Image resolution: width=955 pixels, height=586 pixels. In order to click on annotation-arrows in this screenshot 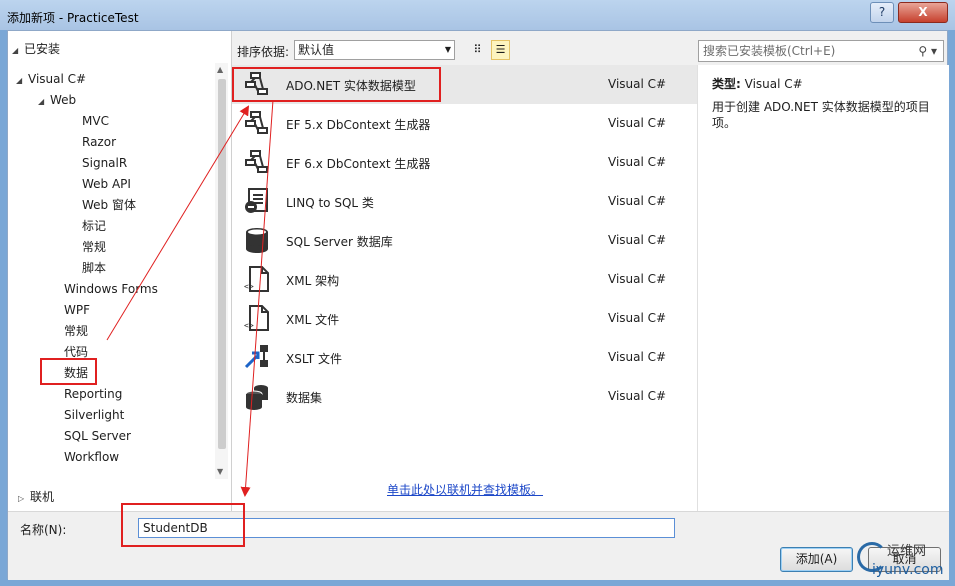, I will do `click(190, 298)`.